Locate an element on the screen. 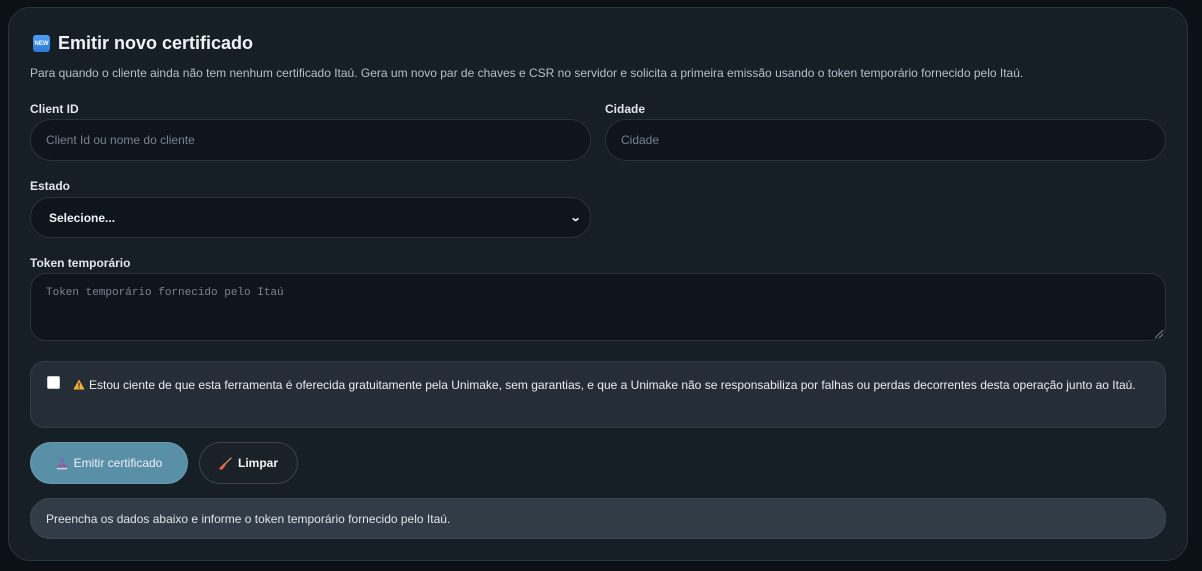  disclaimer-checkbox is located at coordinates (53, 382).